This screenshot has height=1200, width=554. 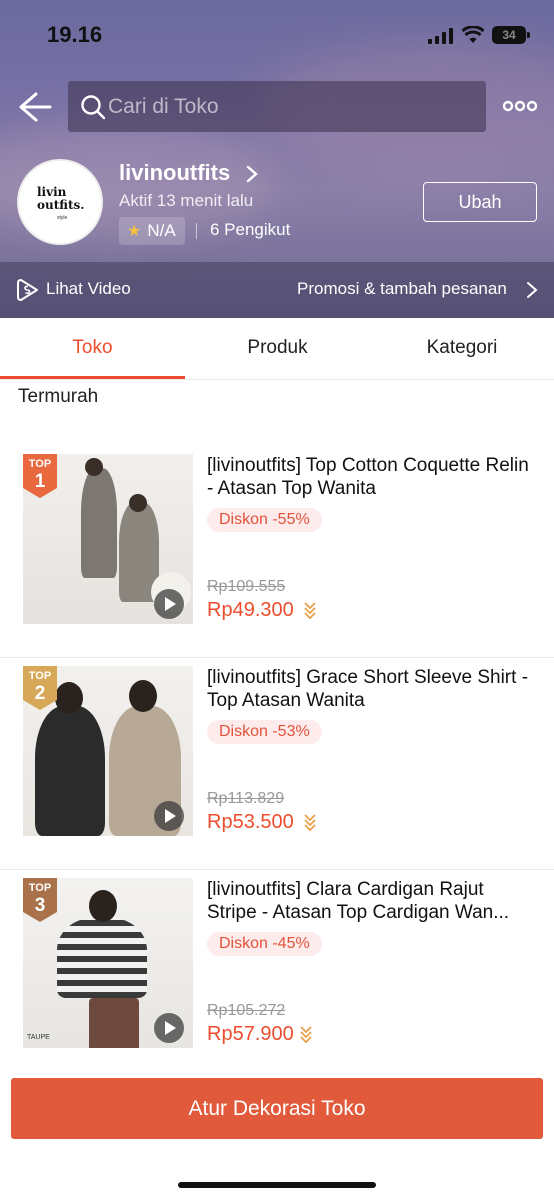 What do you see at coordinates (62, 218) in the screenshot?
I see `shop-logo-subtext: style` at bounding box center [62, 218].